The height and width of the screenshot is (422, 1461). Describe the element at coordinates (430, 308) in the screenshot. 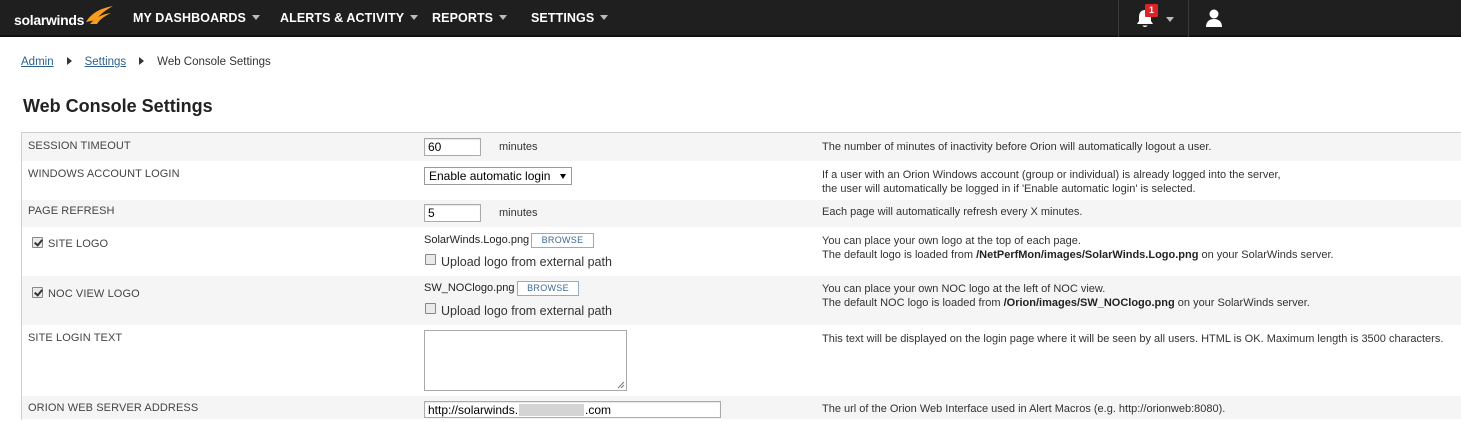

I see `noc-logo-external-checkbox` at that location.